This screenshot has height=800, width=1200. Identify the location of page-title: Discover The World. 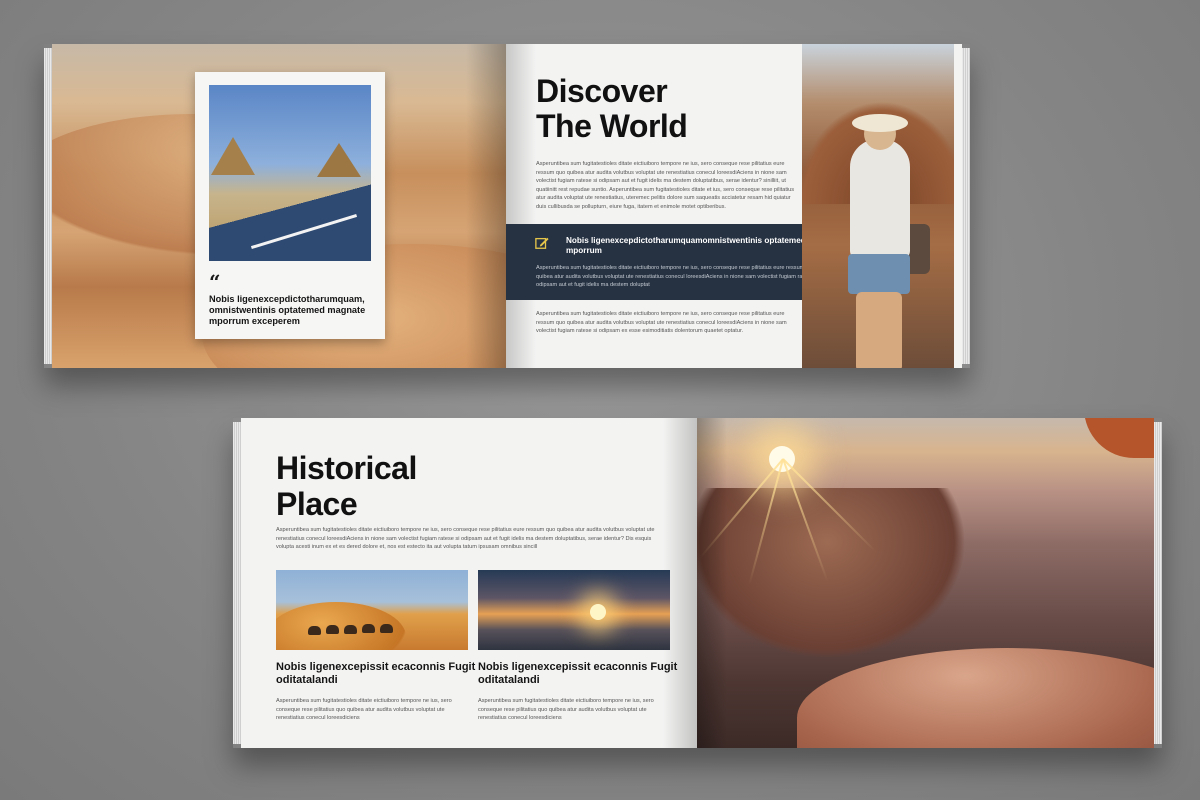
(612, 108).